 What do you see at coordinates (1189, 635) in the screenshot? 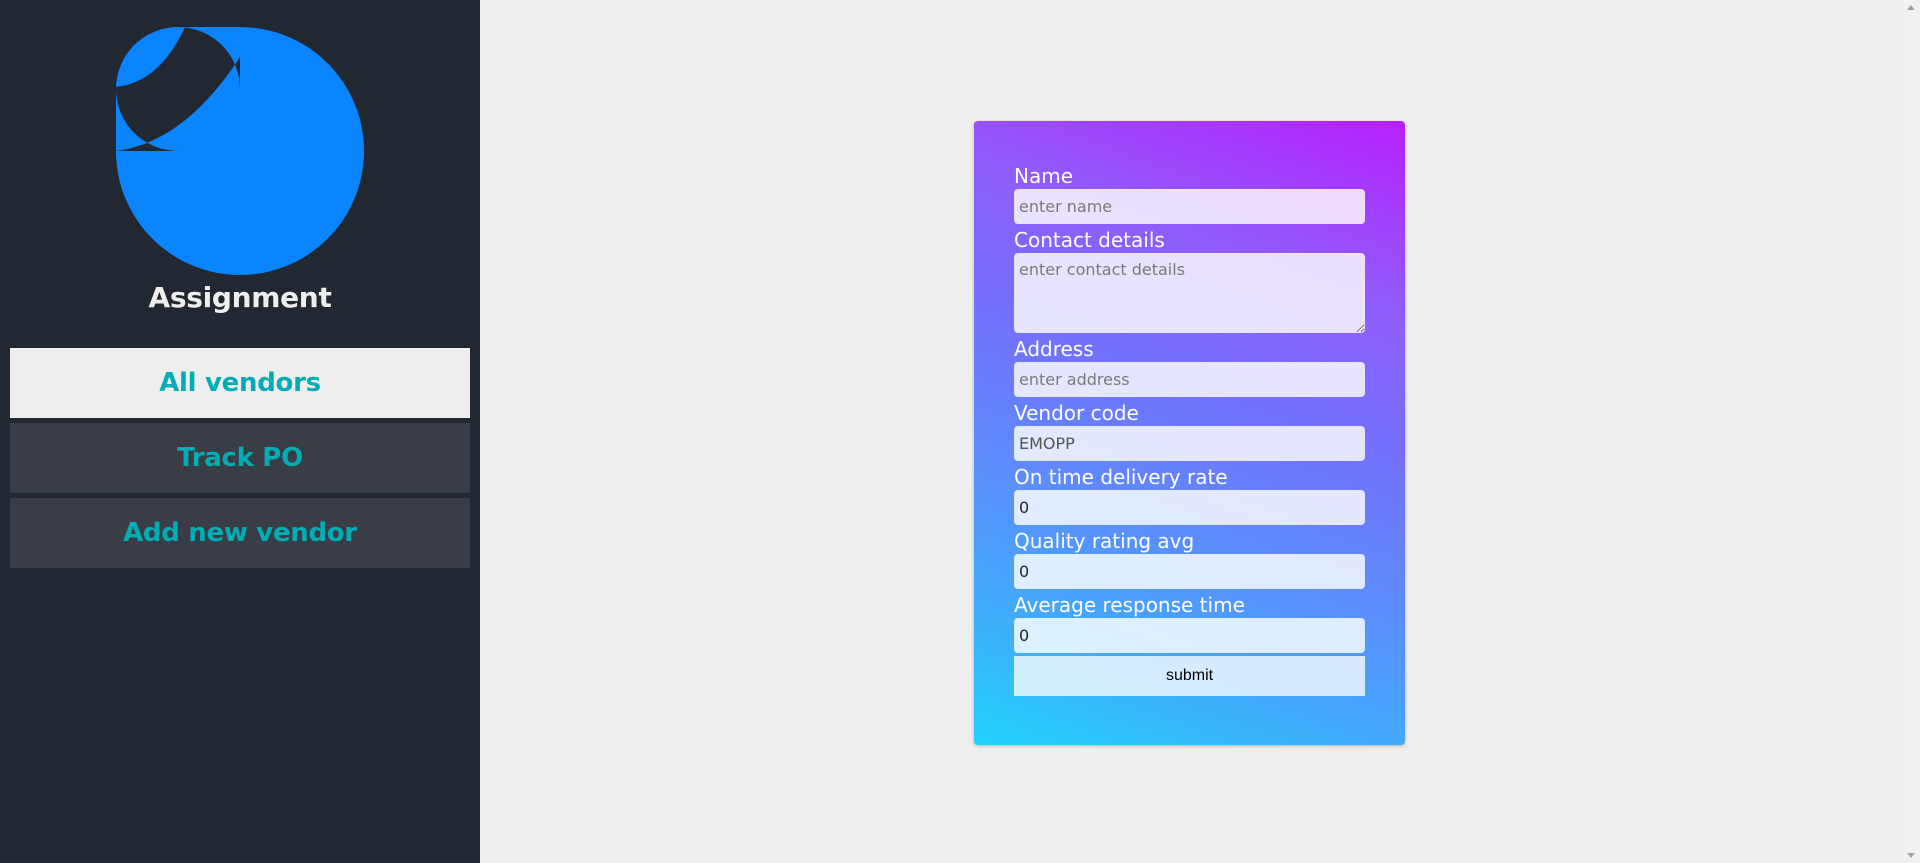
I see `avg-response-time-input` at bounding box center [1189, 635].